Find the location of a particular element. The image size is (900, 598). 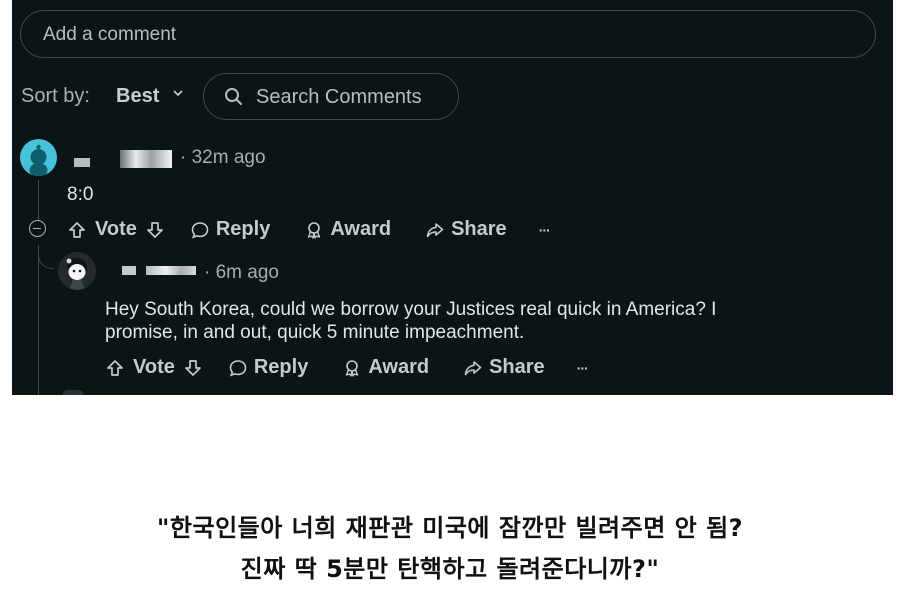

sort-label: Sort by: is located at coordinates (55, 96).